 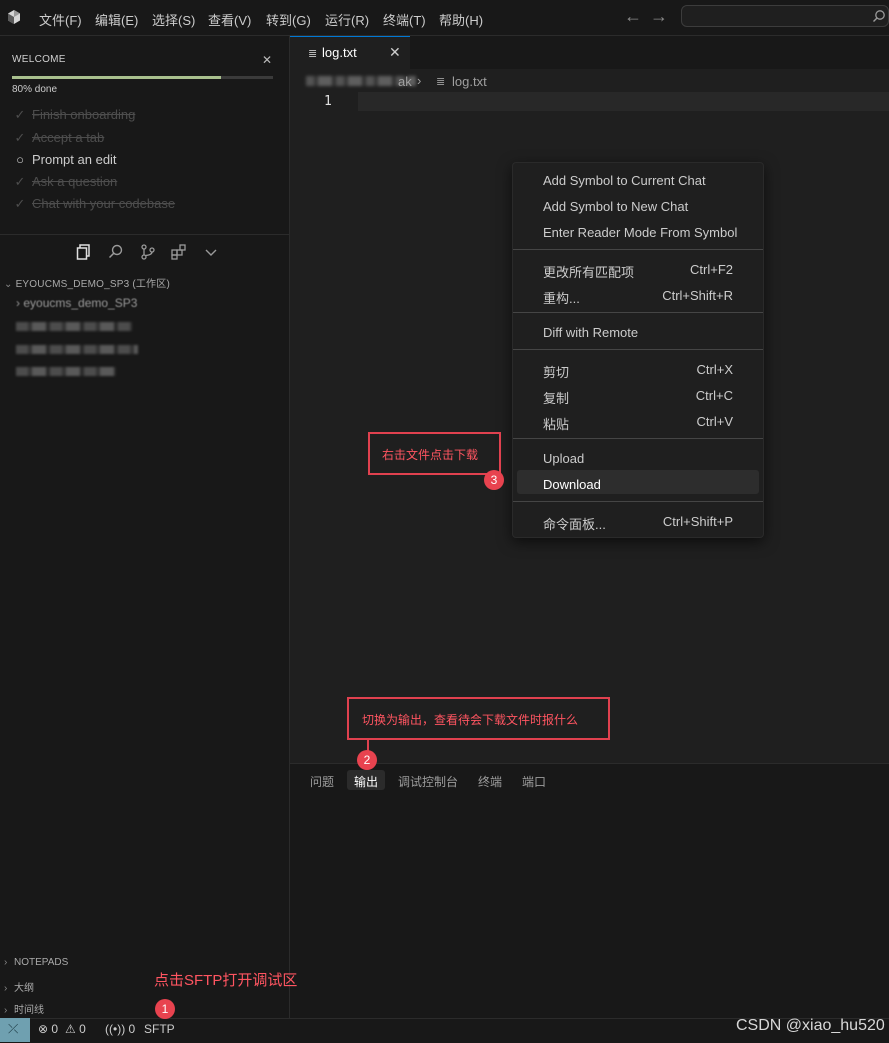 I want to click on ports-indicator: ((•)) 0, so click(x=120, y=1029).